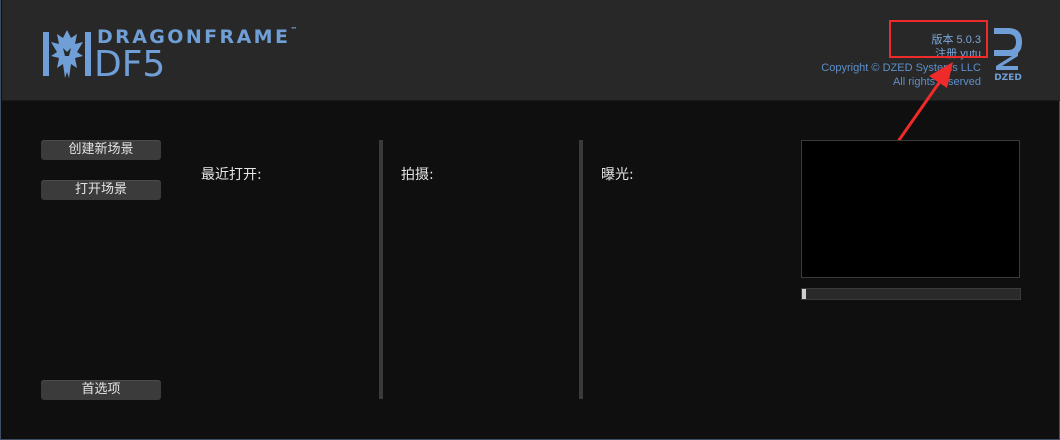 The image size is (1060, 440). Describe the element at coordinates (911, 294) in the screenshot. I see `preview-progress-bar` at that location.